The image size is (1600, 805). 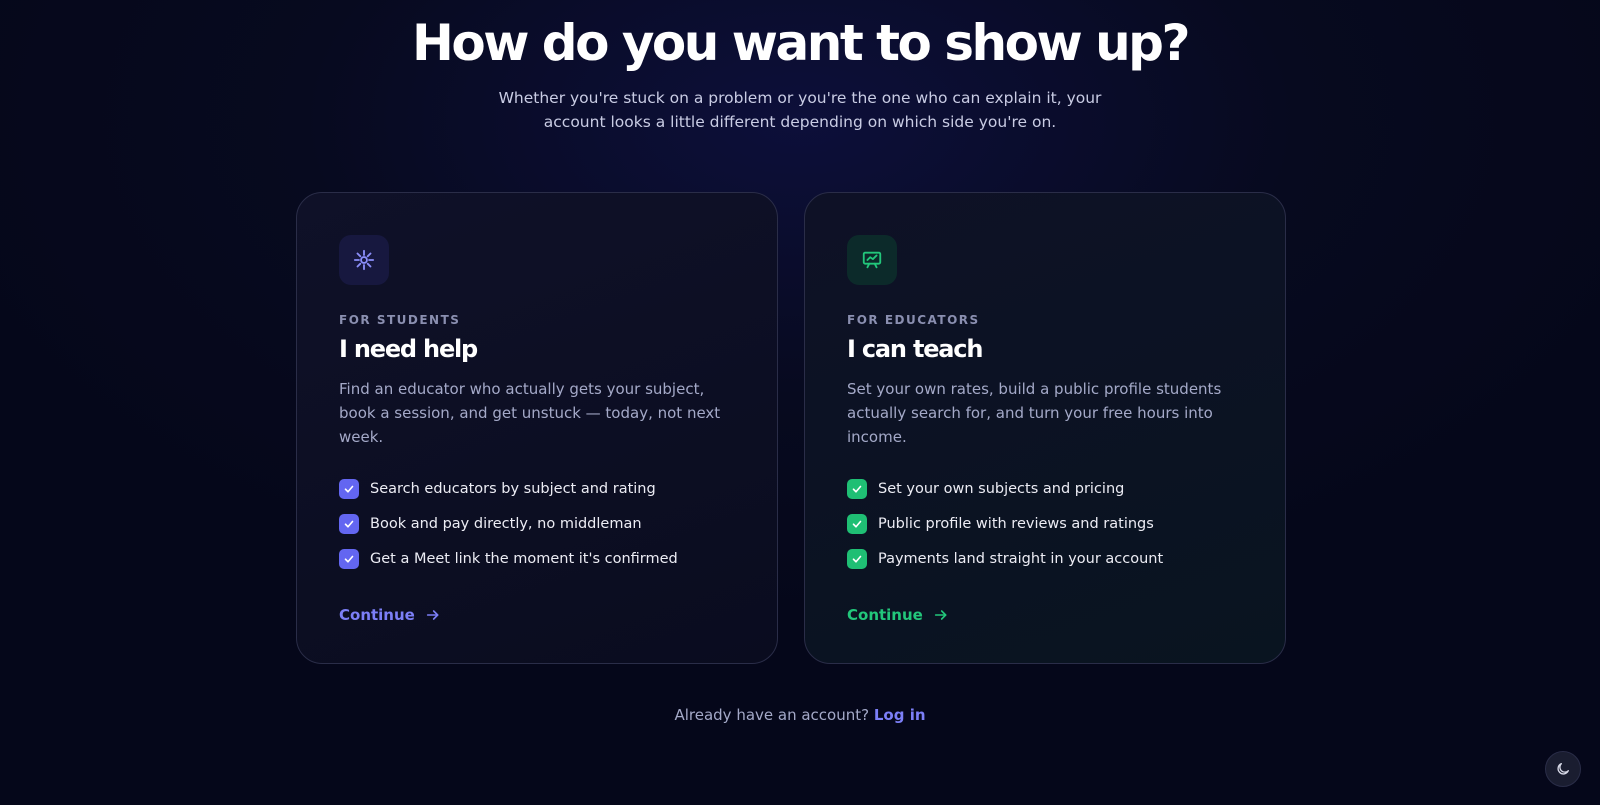 I want to click on presentation-board-icon, so click(x=872, y=260).